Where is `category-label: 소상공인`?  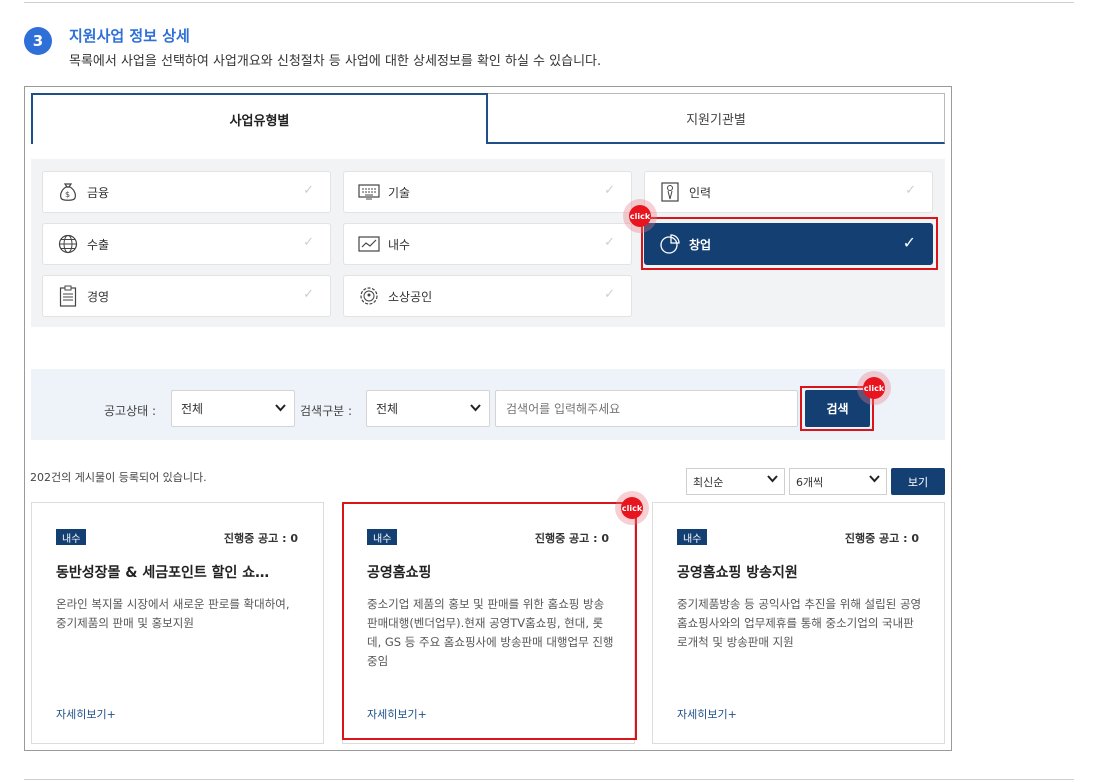 category-label: 소상공인 is located at coordinates (410, 296).